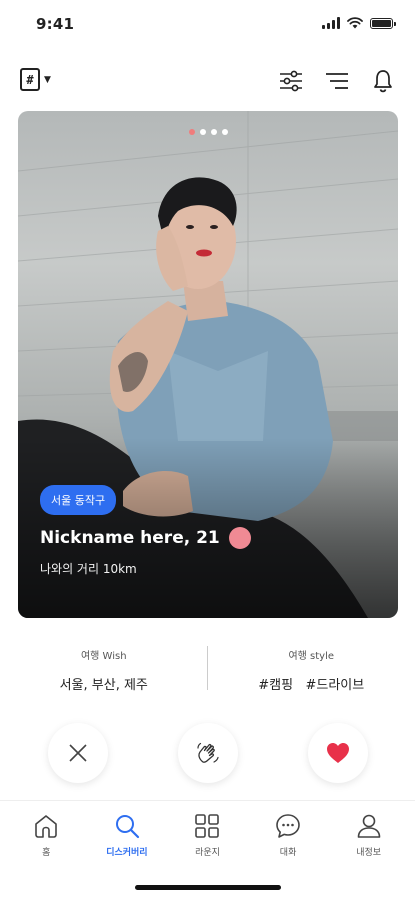 Image resolution: width=415 pixels, height=900 pixels. I want to click on card-name-row: Nickname here, 21, so click(145, 538).